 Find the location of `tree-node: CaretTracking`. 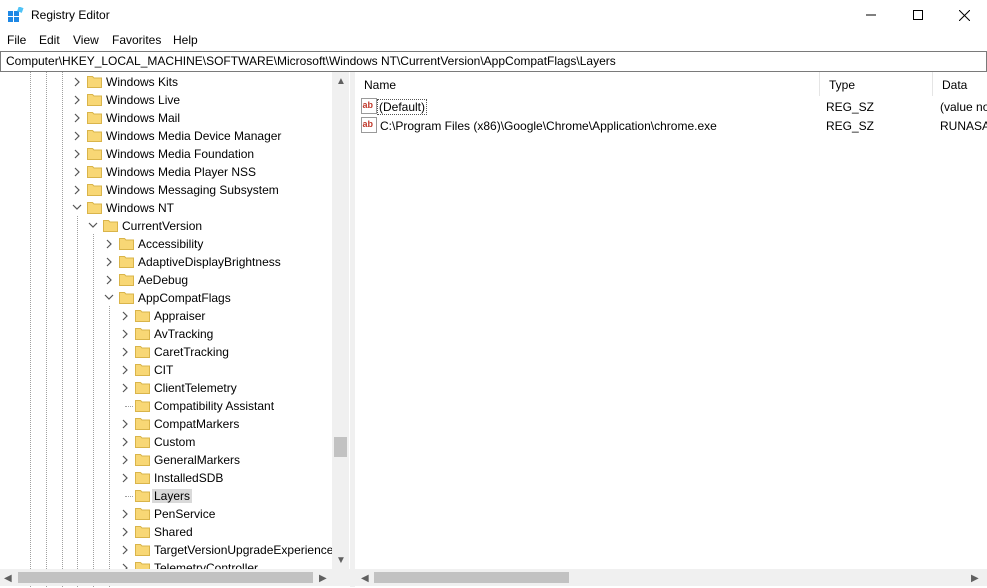

tree-node: CaretTracking is located at coordinates (166, 352).